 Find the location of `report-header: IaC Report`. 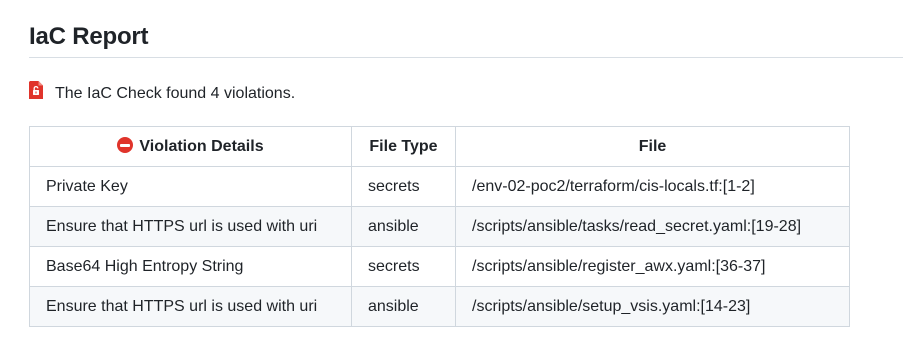

report-header: IaC Report is located at coordinates (466, 40).